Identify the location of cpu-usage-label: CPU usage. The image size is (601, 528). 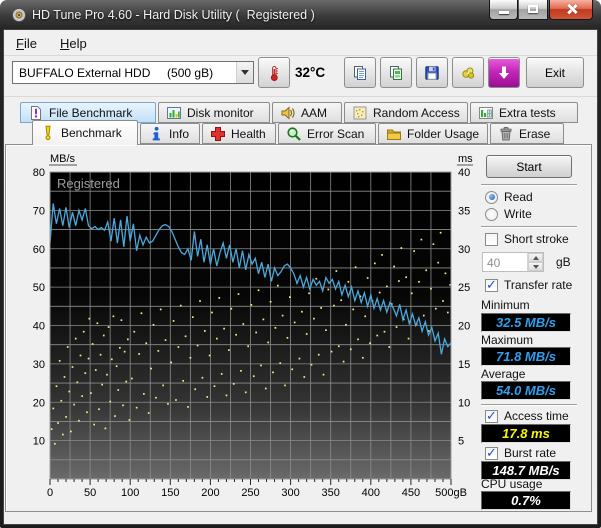
(512, 484).